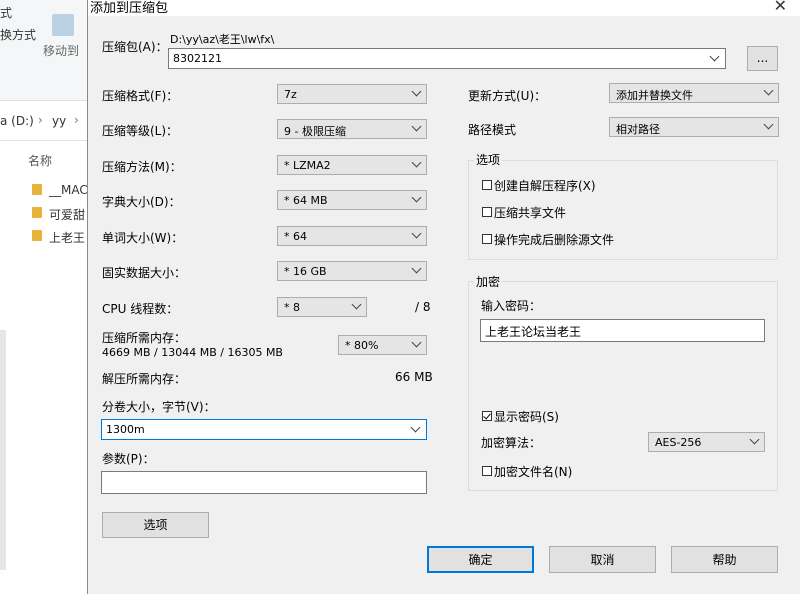 The image size is (800, 594). I want to click on path-segment-folder: yy, so click(59, 121).